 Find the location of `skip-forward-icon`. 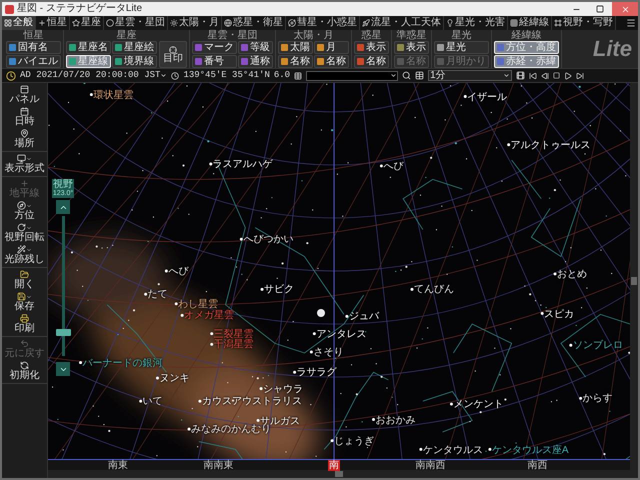

skip-forward-icon is located at coordinates (580, 76).